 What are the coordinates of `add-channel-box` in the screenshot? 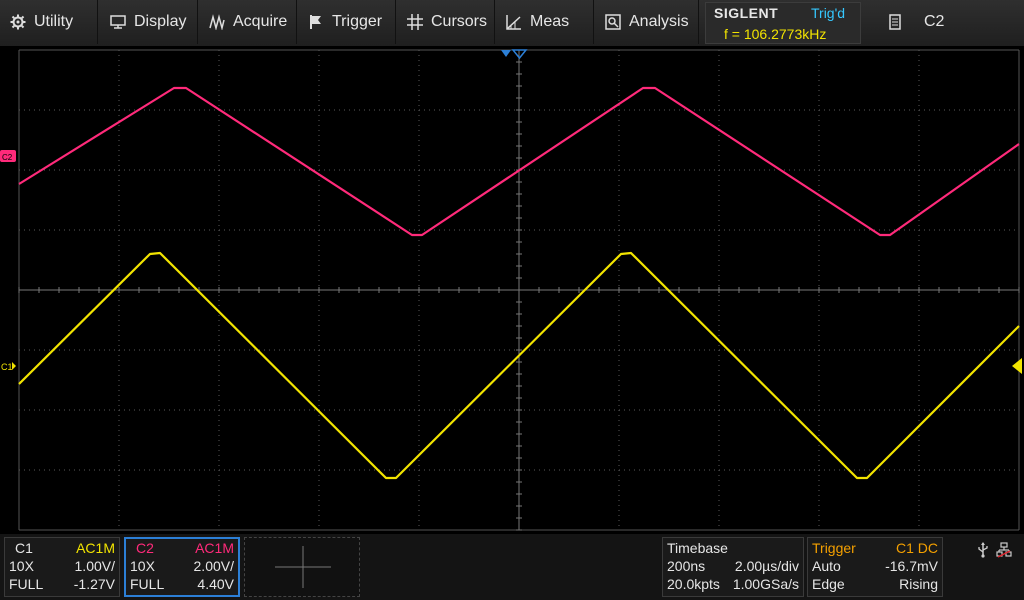 It's located at (302, 567).